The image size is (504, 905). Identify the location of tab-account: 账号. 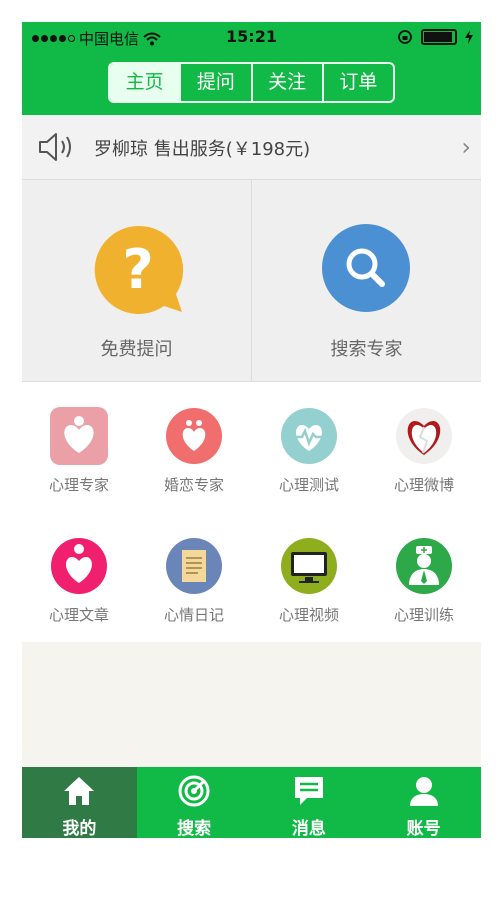
(423, 802).